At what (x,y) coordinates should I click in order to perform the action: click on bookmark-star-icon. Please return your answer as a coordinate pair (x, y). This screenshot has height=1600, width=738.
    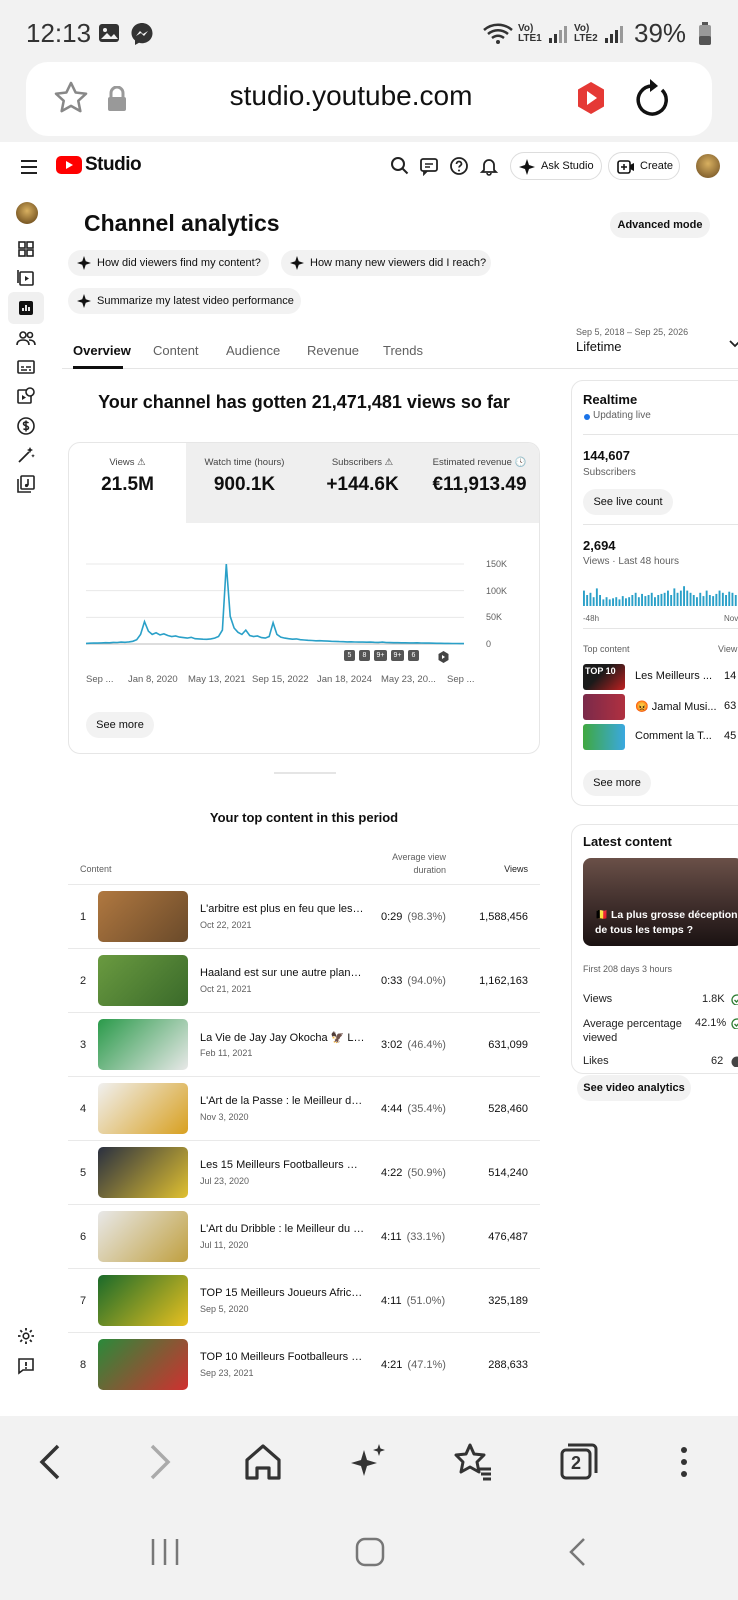
    Looking at the image, I should click on (71, 98).